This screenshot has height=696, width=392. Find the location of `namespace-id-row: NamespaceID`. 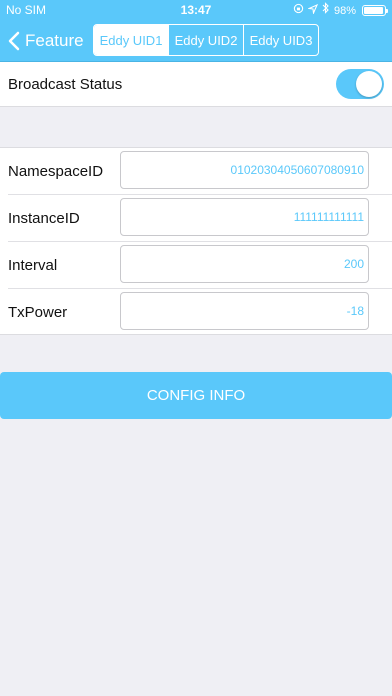

namespace-id-row: NamespaceID is located at coordinates (196, 171).